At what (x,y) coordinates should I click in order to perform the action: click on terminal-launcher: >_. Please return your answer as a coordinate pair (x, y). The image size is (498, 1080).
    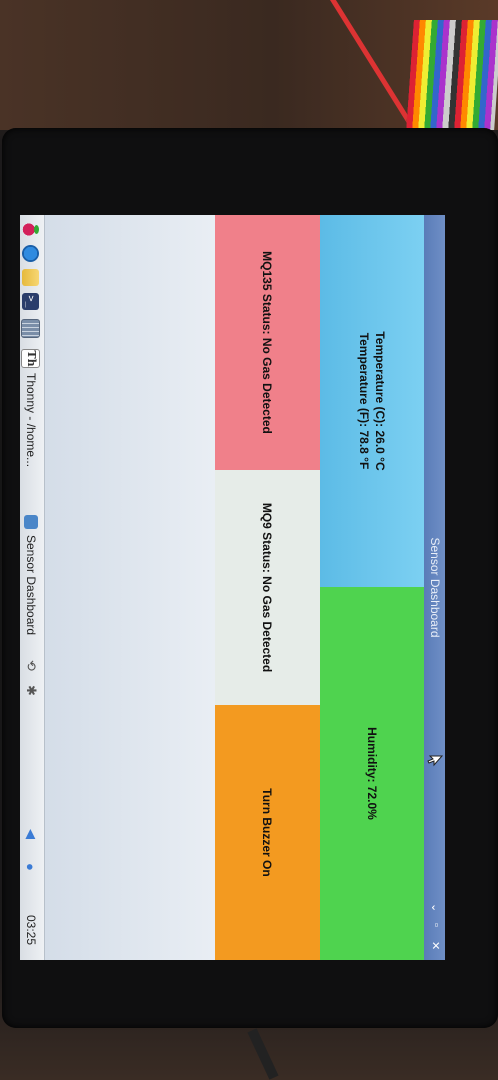
    Looking at the image, I should click on (31, 301).